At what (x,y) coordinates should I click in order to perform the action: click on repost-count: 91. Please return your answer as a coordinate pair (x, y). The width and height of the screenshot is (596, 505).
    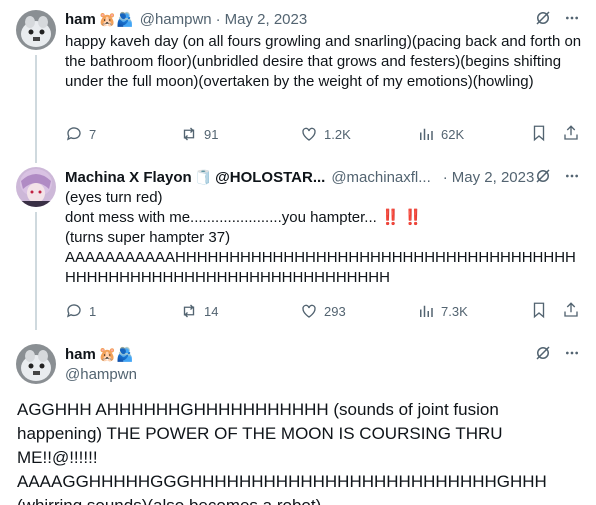
    Looking at the image, I should click on (211, 134).